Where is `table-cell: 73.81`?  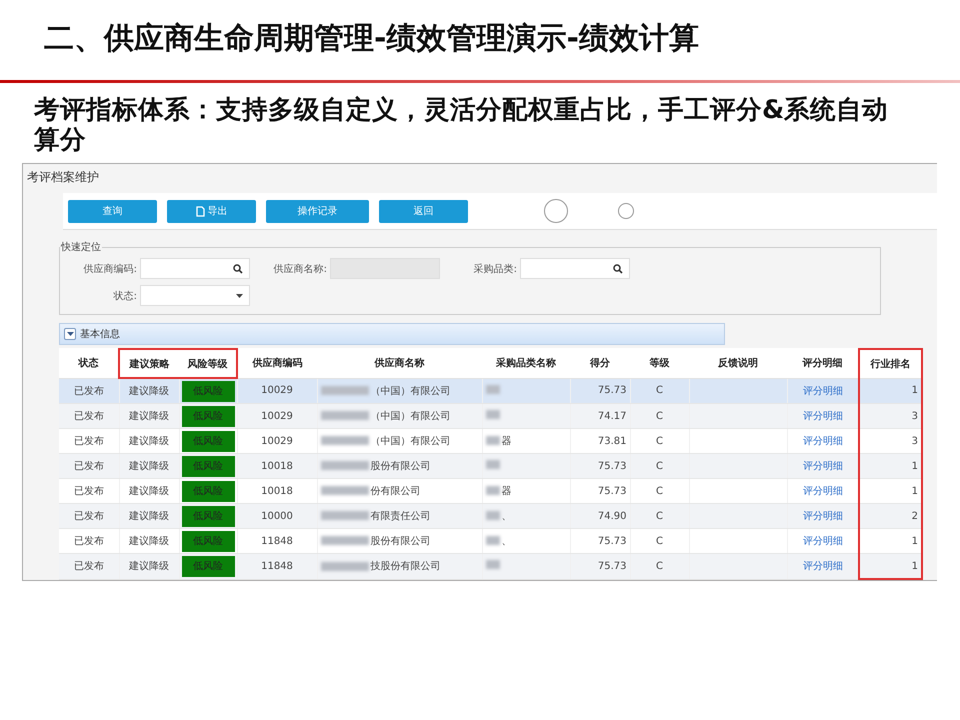 table-cell: 73.81 is located at coordinates (612, 441).